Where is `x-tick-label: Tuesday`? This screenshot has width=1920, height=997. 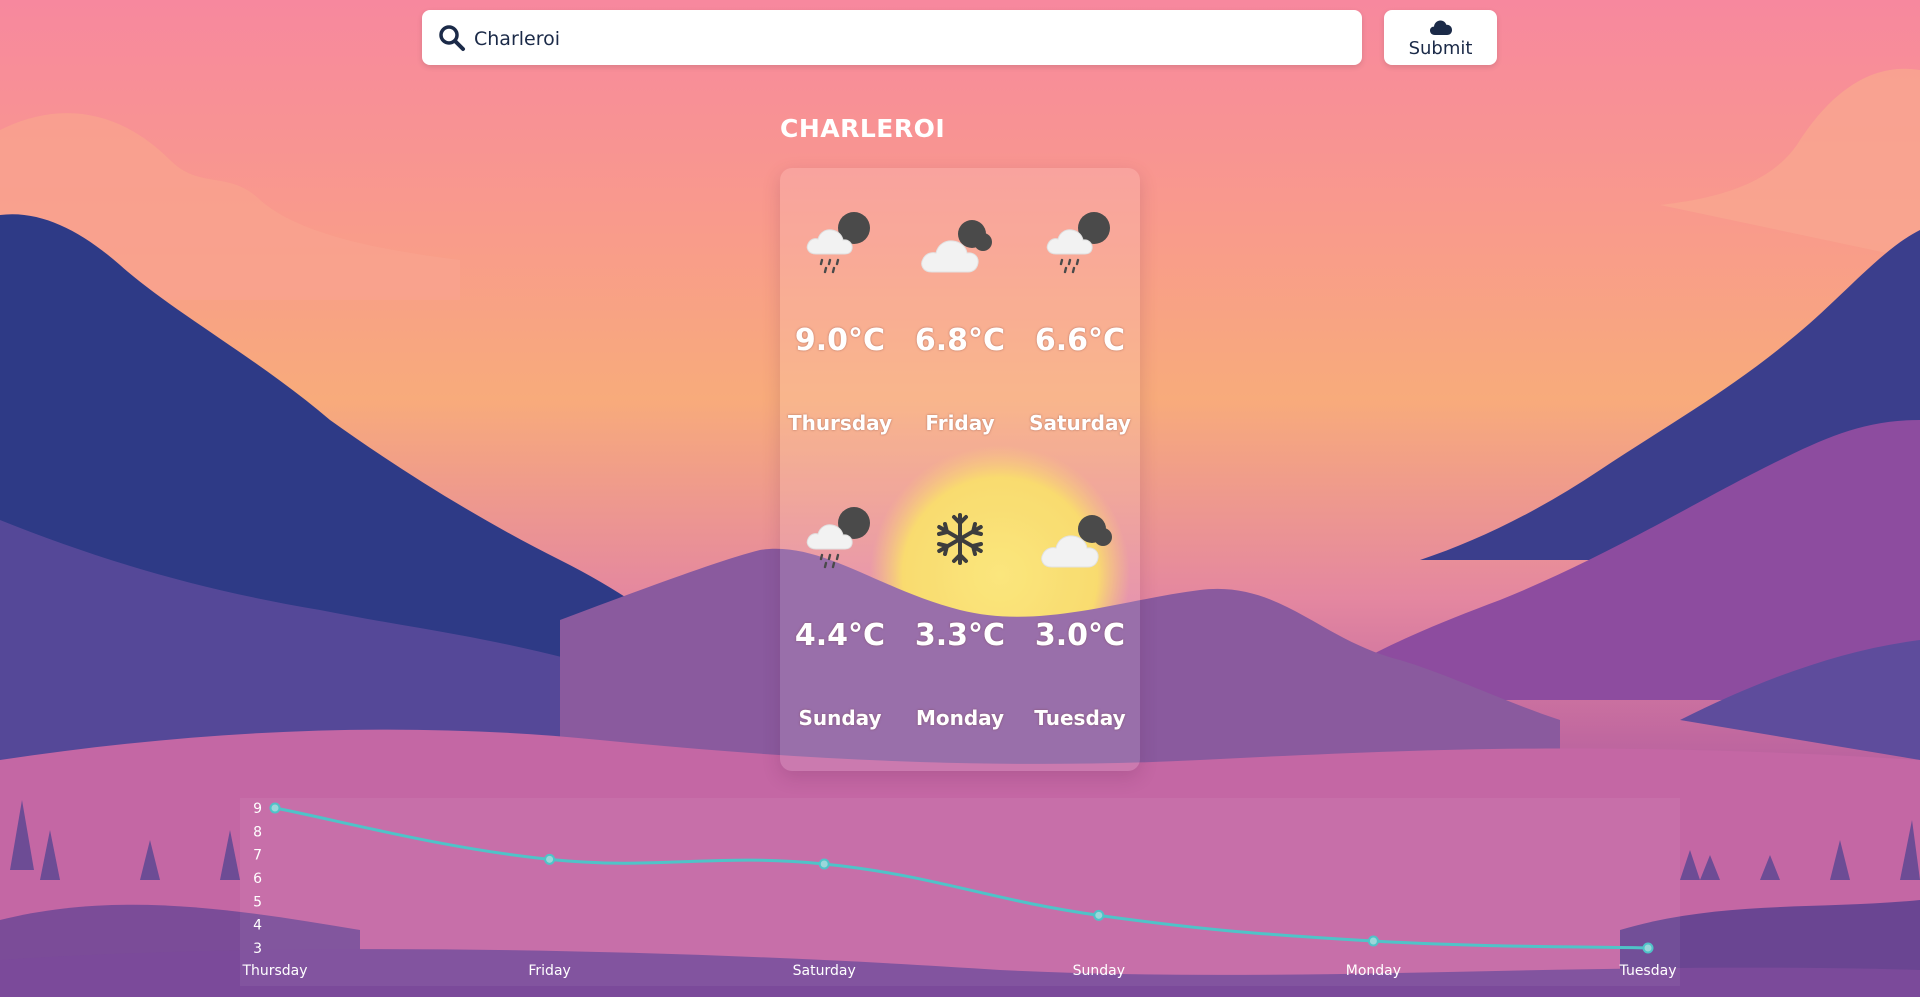 x-tick-label: Tuesday is located at coordinates (1648, 971).